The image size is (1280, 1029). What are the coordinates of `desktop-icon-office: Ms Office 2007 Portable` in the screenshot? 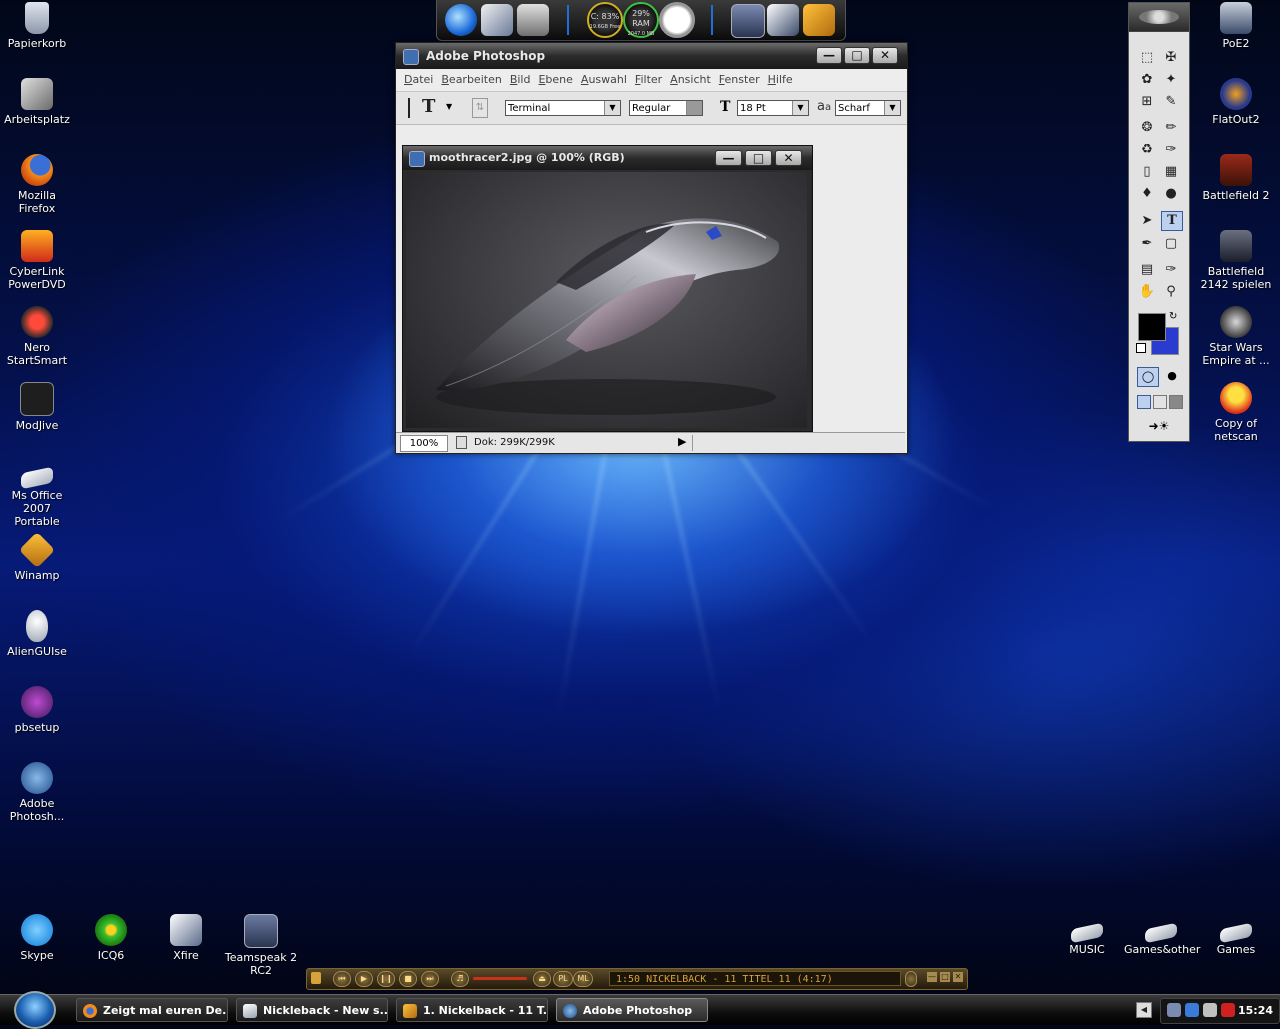 It's located at (37, 493).